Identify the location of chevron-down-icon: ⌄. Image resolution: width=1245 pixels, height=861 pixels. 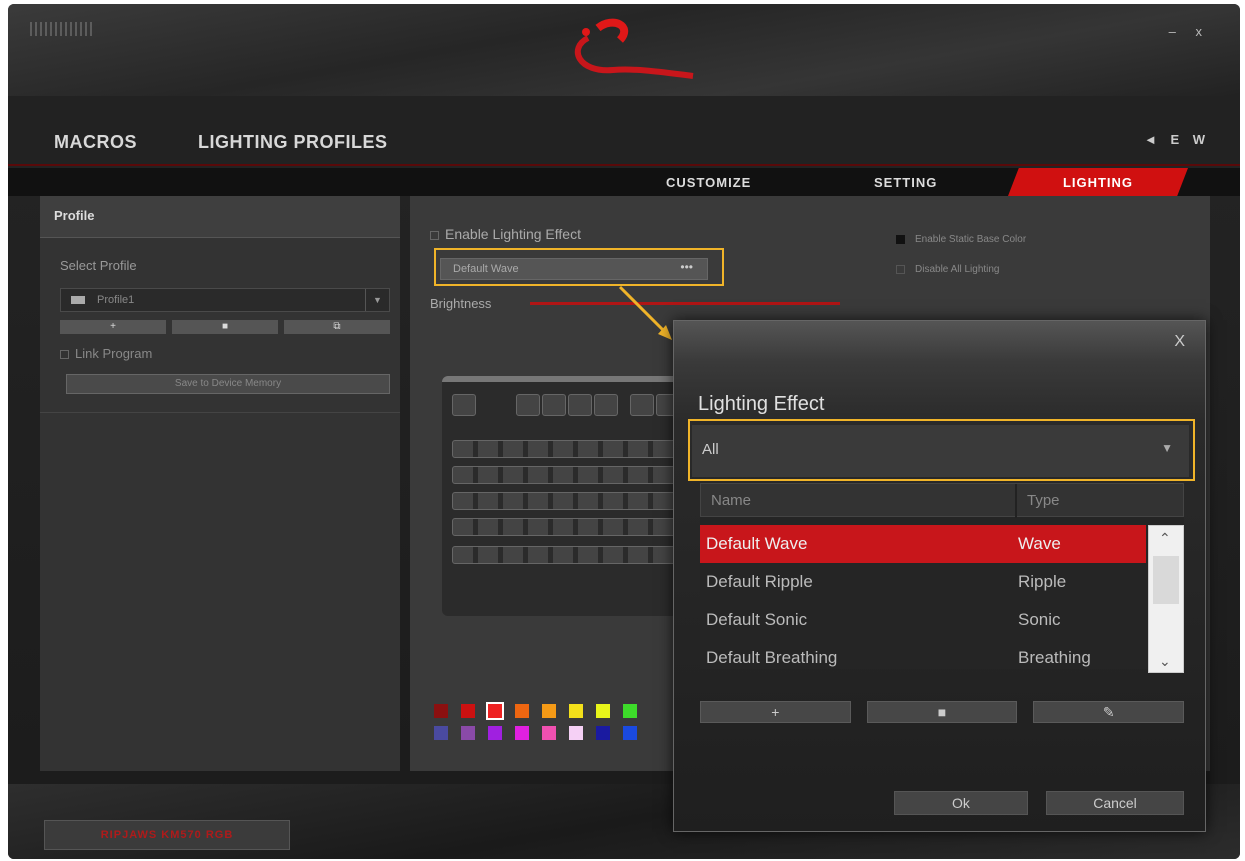
(1165, 661).